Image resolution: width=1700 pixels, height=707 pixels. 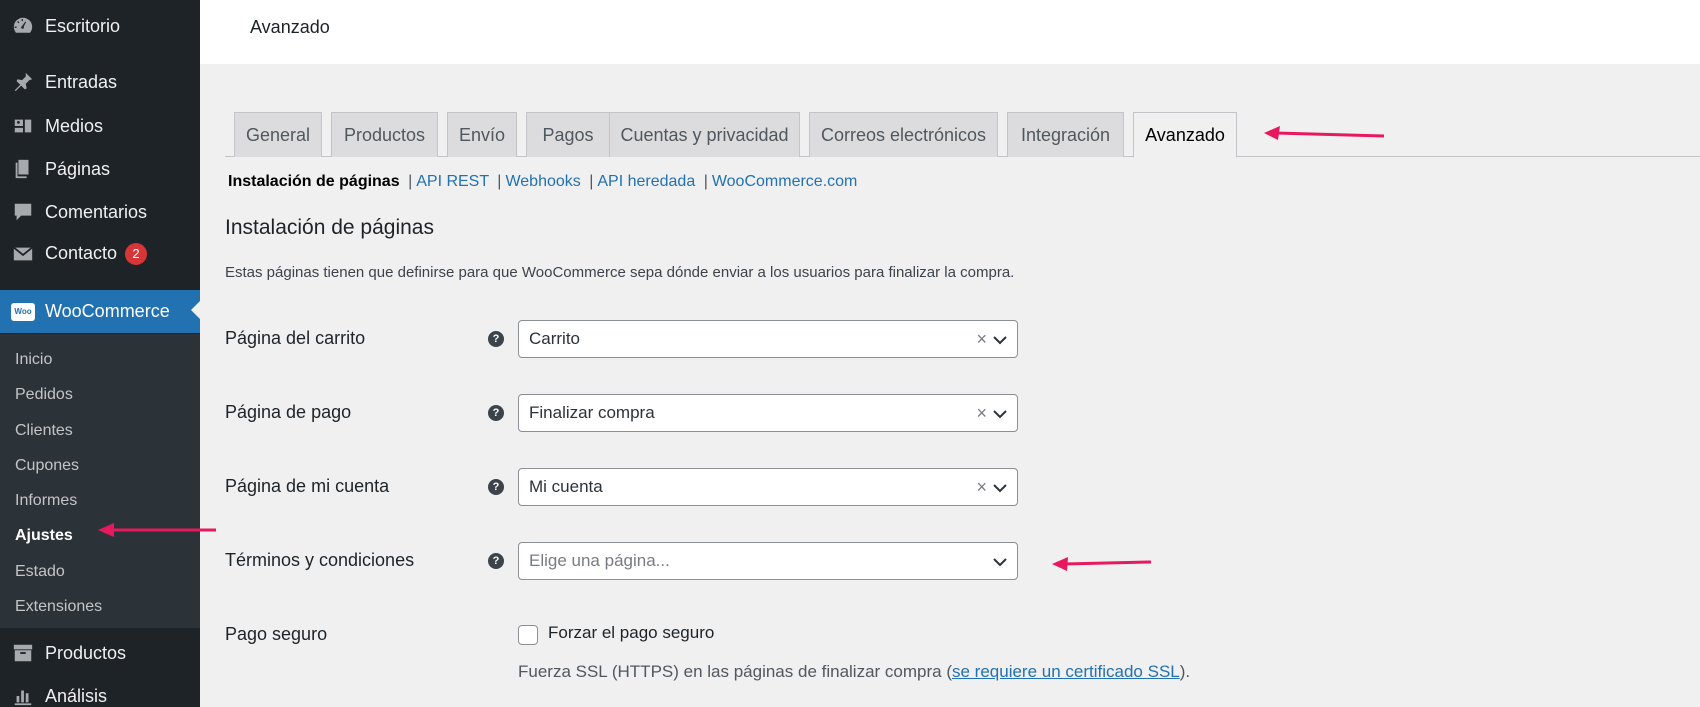 I want to click on menu-label: Páginas, so click(x=78, y=168).